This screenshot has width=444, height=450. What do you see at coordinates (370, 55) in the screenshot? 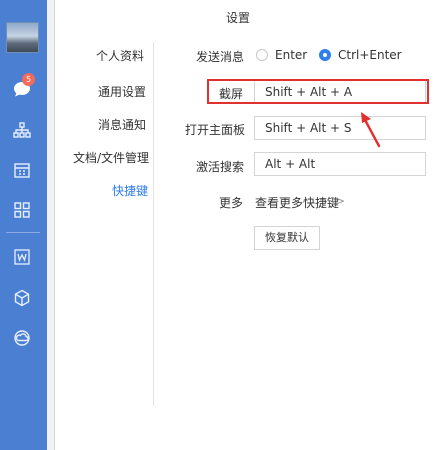
I see `radio-ctrl-enter-label: Ctrl+Enter` at bounding box center [370, 55].